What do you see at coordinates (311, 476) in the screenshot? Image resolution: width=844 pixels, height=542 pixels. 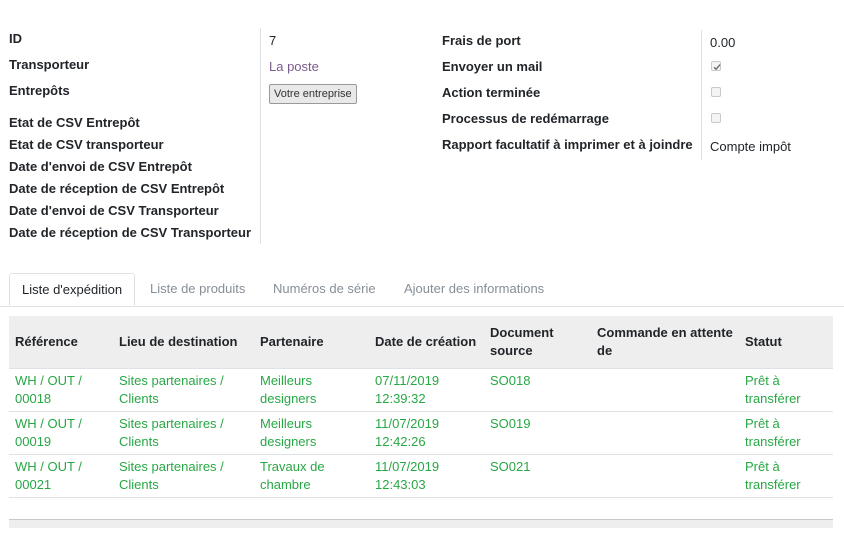 I see `cell-partenaire: Travaux de chambre` at bounding box center [311, 476].